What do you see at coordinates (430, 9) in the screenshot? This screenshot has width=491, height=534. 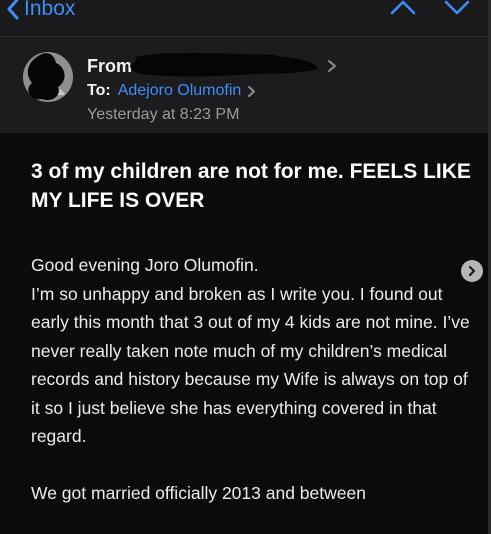 I see `message-nav-arrows` at bounding box center [430, 9].